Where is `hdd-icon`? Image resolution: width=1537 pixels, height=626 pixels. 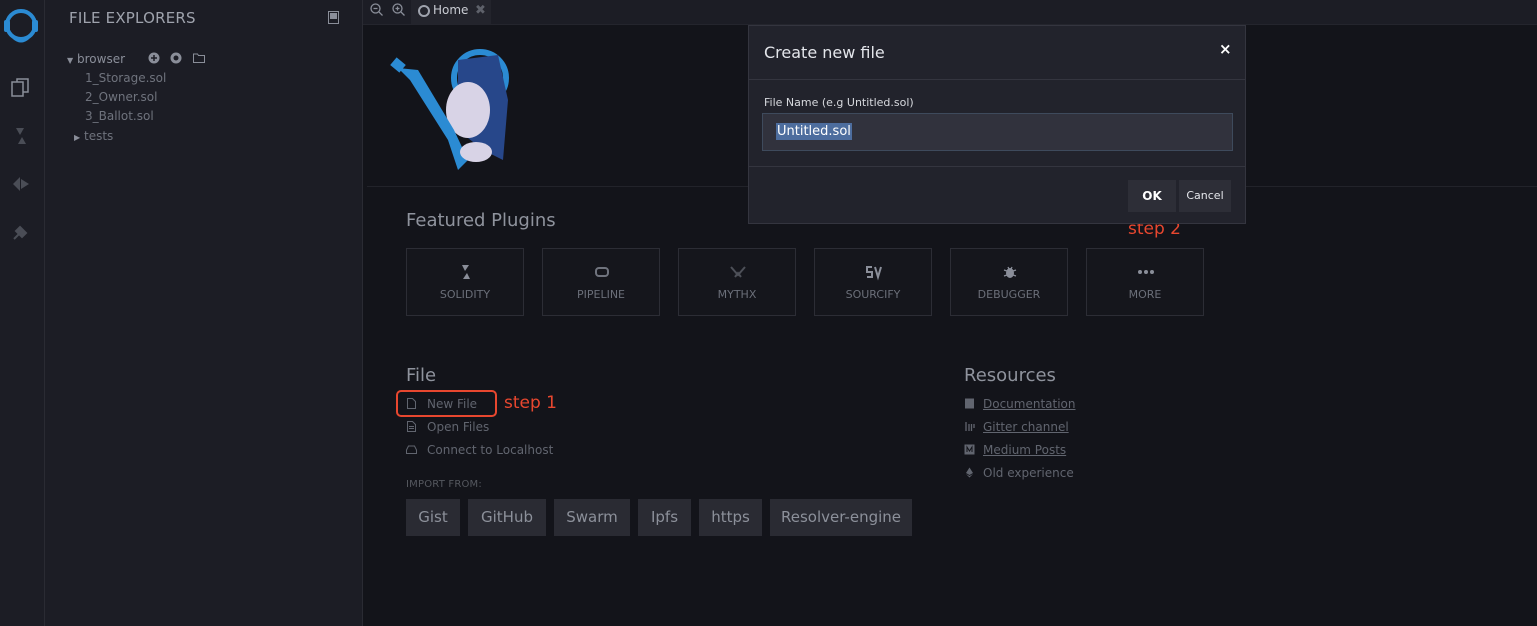
hdd-icon is located at coordinates (411, 449).